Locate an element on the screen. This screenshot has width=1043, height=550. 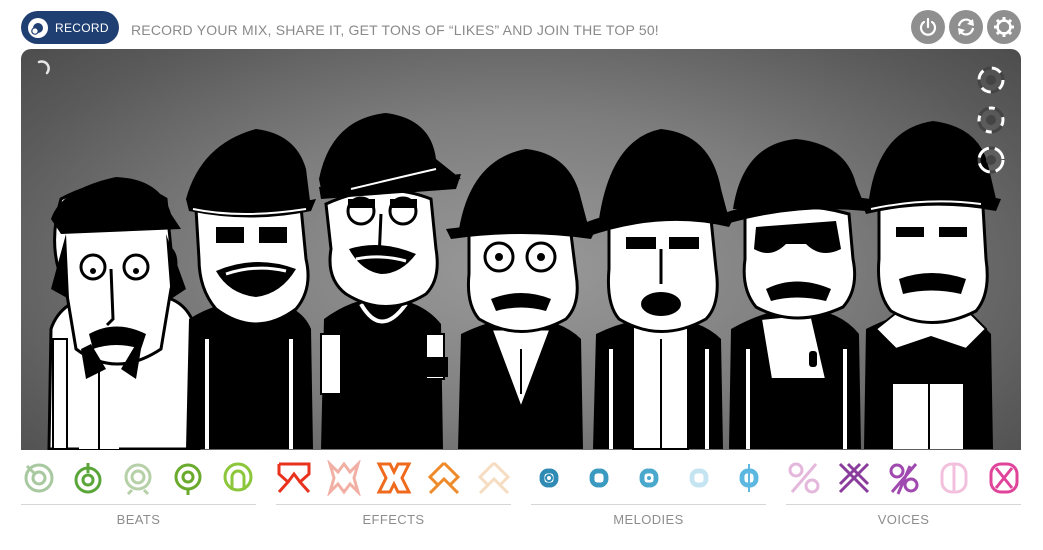
beats-label: BEATS is located at coordinates (138, 519).